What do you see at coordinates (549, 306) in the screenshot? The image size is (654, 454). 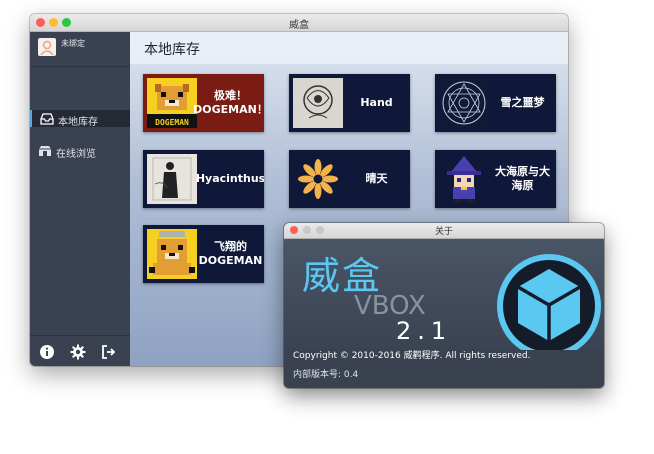 I see `vbox-logo-icon` at bounding box center [549, 306].